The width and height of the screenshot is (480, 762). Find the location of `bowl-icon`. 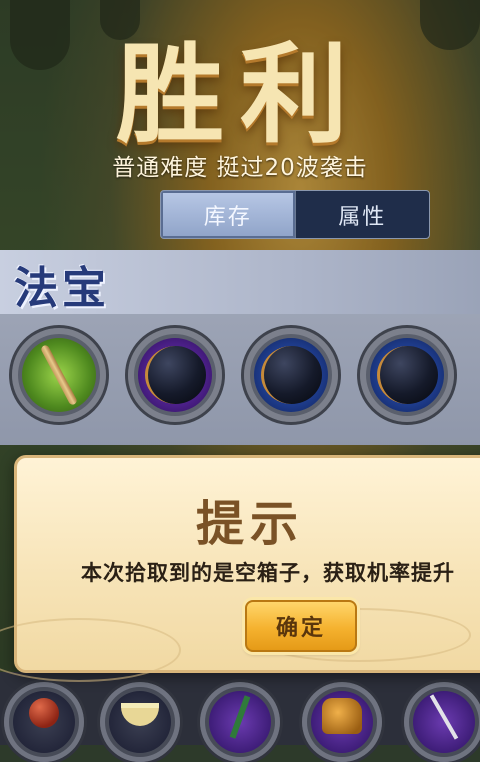

bowl-icon is located at coordinates (140, 714).